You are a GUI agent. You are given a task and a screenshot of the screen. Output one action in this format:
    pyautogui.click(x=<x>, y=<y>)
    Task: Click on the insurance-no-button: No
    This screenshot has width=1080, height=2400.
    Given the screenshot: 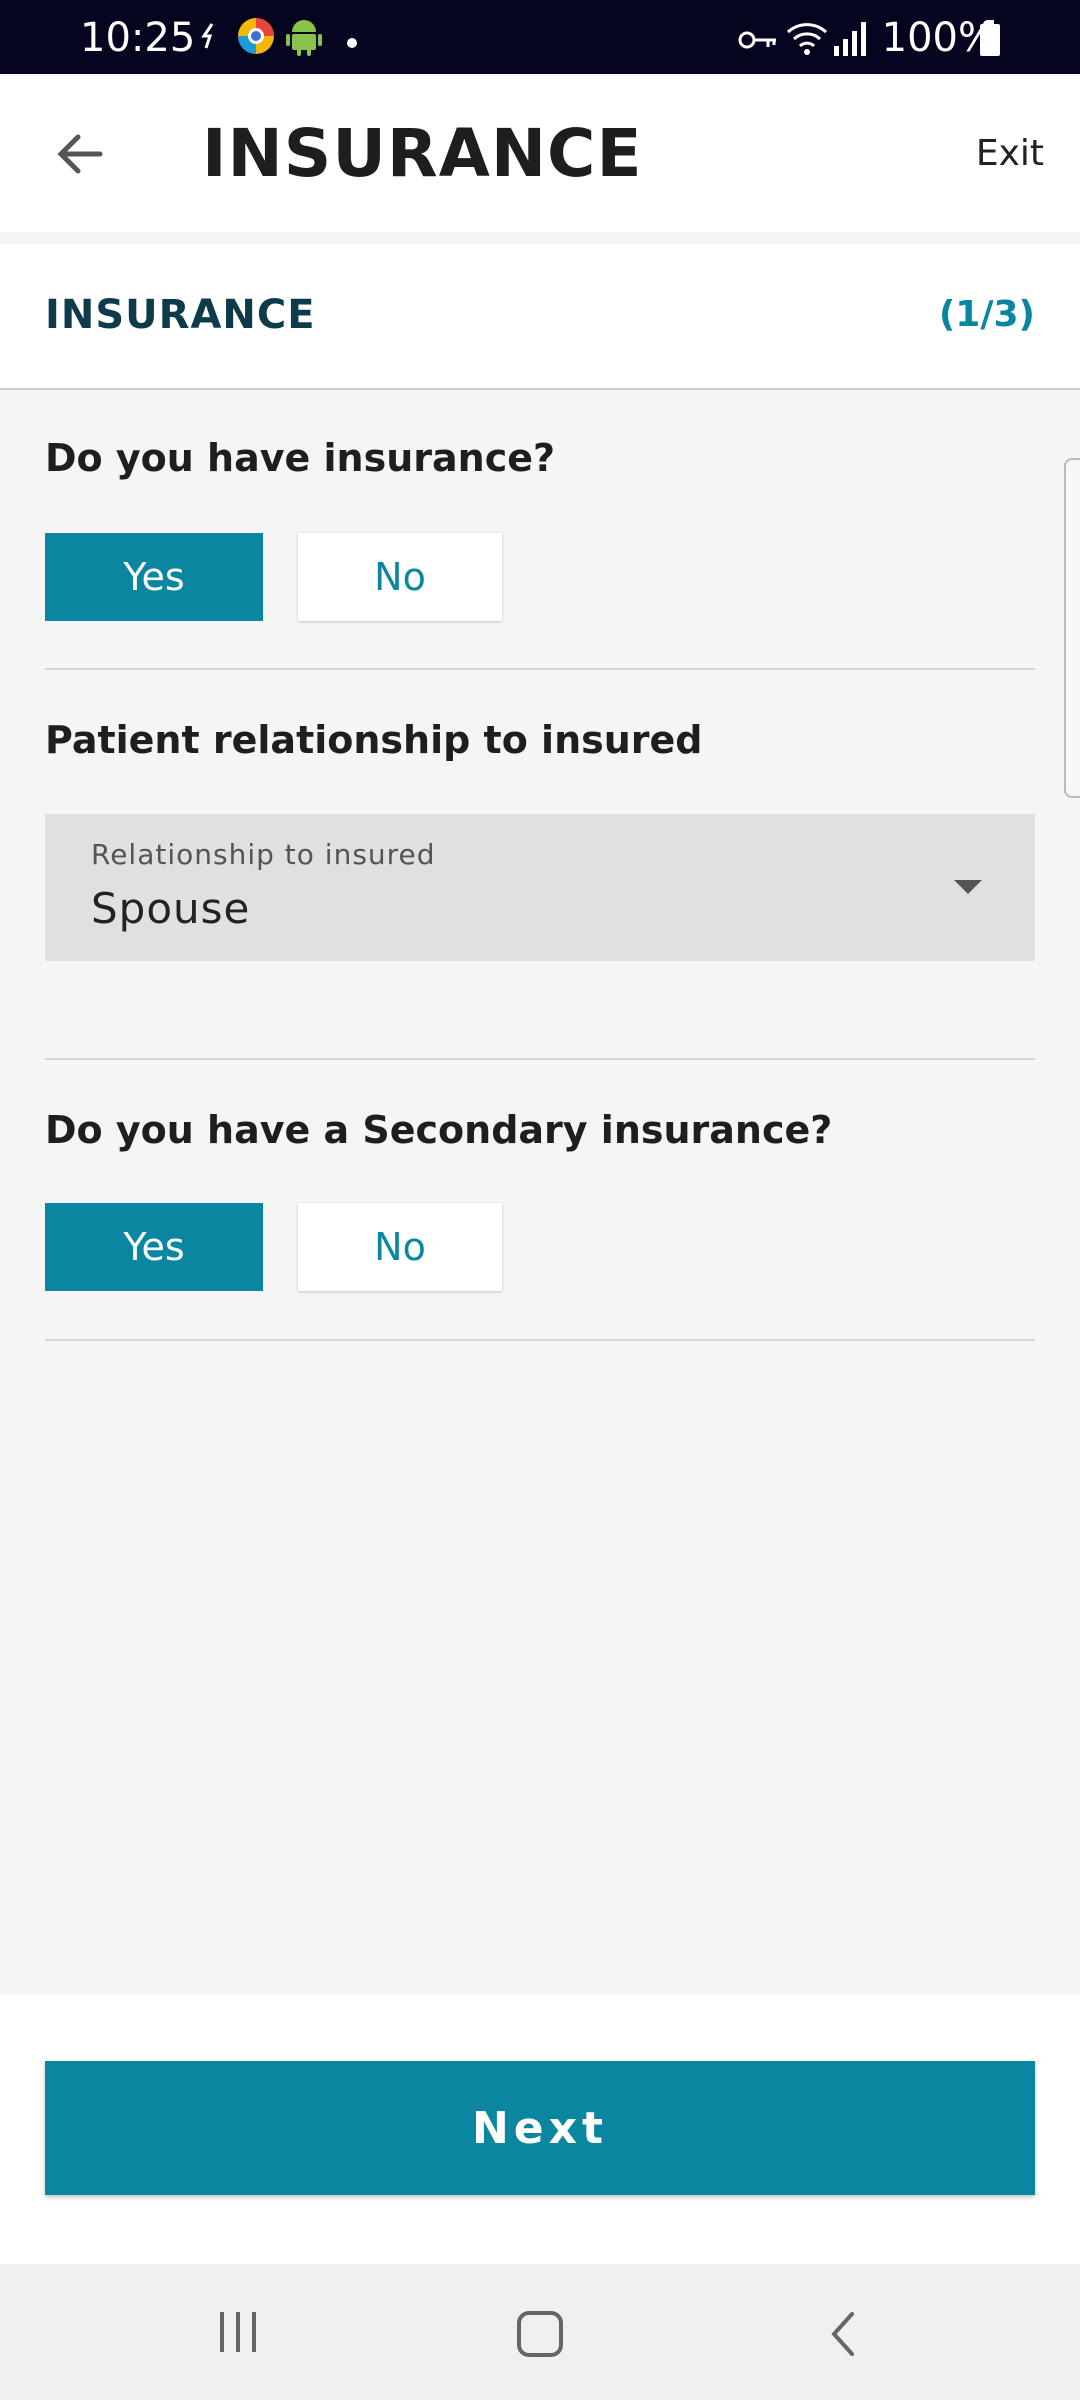 What is the action you would take?
    pyautogui.click(x=400, y=577)
    